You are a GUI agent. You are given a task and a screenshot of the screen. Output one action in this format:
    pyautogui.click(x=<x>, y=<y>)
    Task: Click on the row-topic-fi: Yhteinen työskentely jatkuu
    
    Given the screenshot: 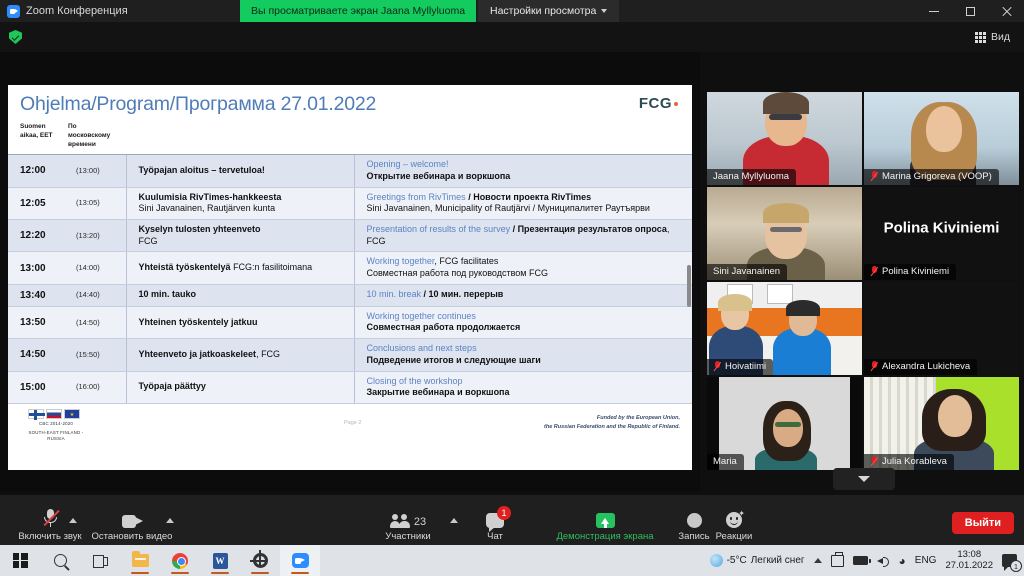 What is the action you would take?
    pyautogui.click(x=239, y=323)
    